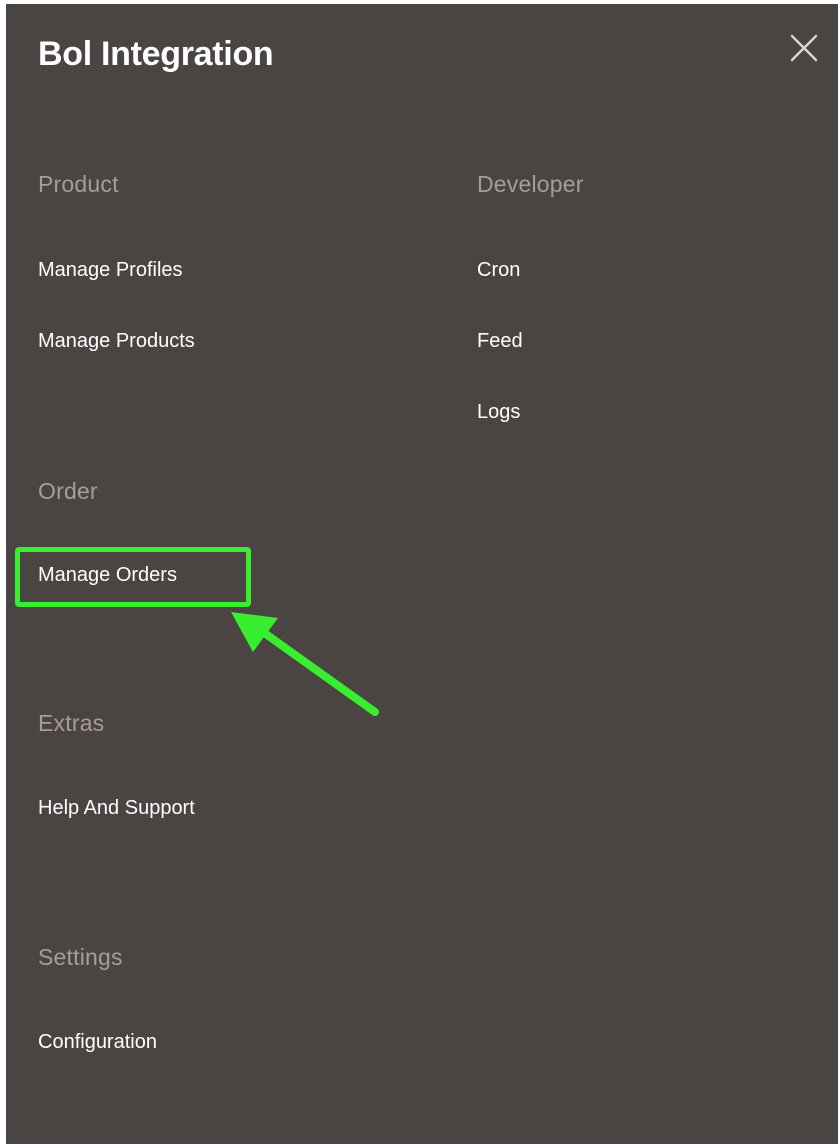 This screenshot has width=838, height=1144. Describe the element at coordinates (80, 957) in the screenshot. I see `section-title-settings: Settings` at that location.